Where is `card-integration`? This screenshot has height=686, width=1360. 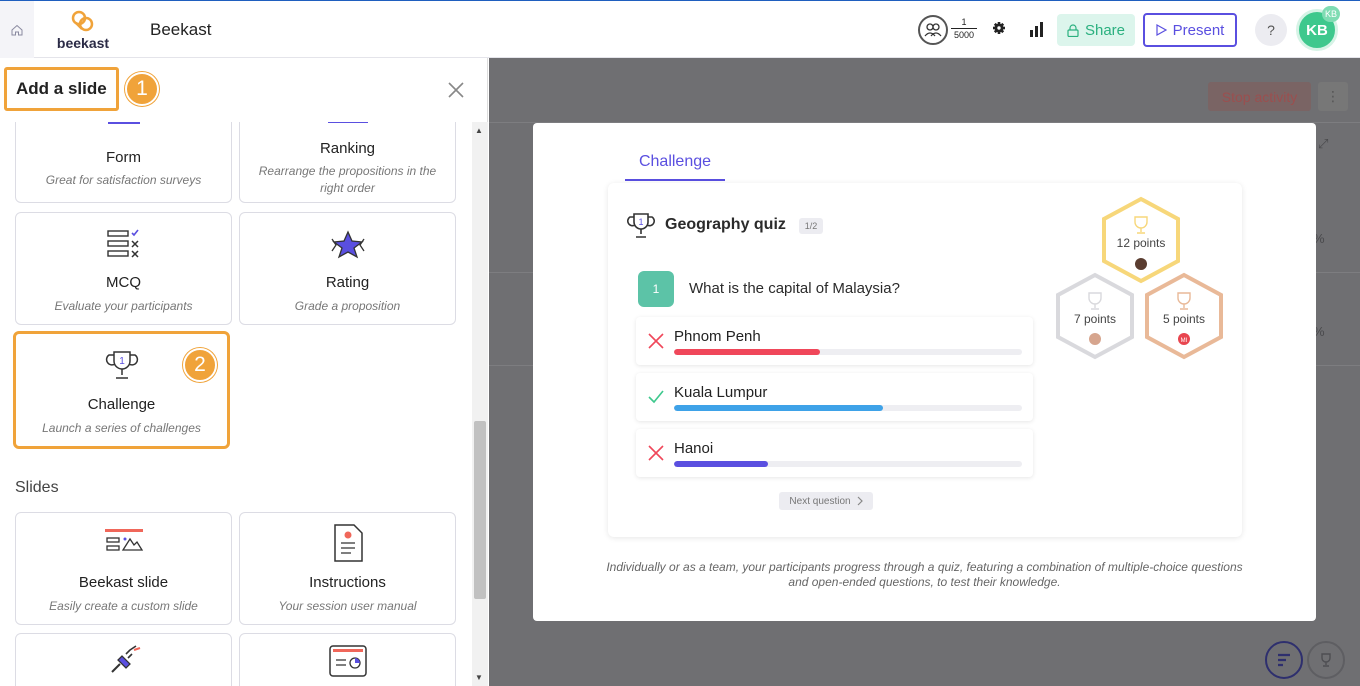
card-integration is located at coordinates (123, 659).